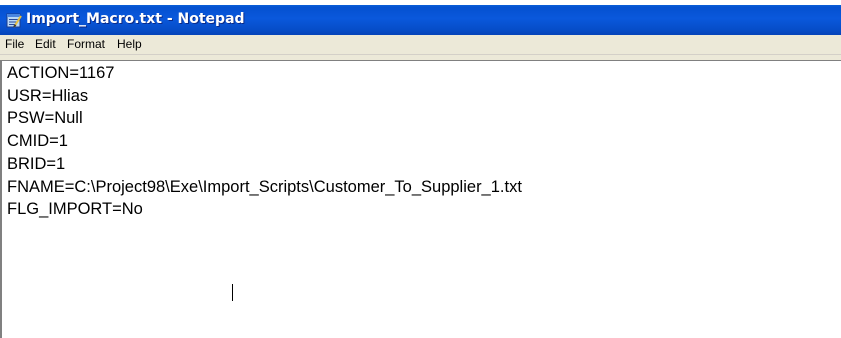 Image resolution: width=841 pixels, height=338 pixels. Describe the element at coordinates (36, 163) in the screenshot. I see `text-line: BRID=1` at that location.